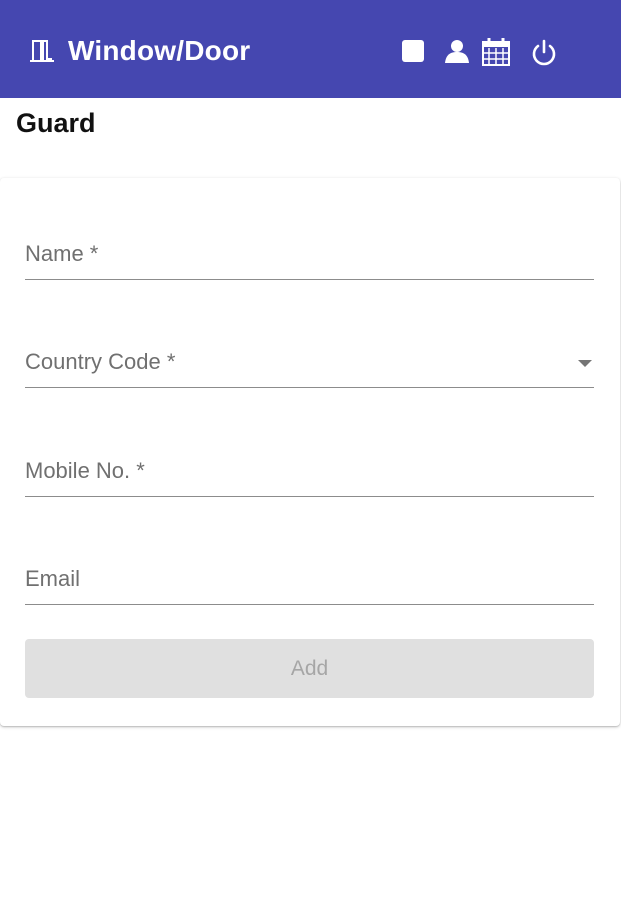  I want to click on email-input, so click(311, 575).